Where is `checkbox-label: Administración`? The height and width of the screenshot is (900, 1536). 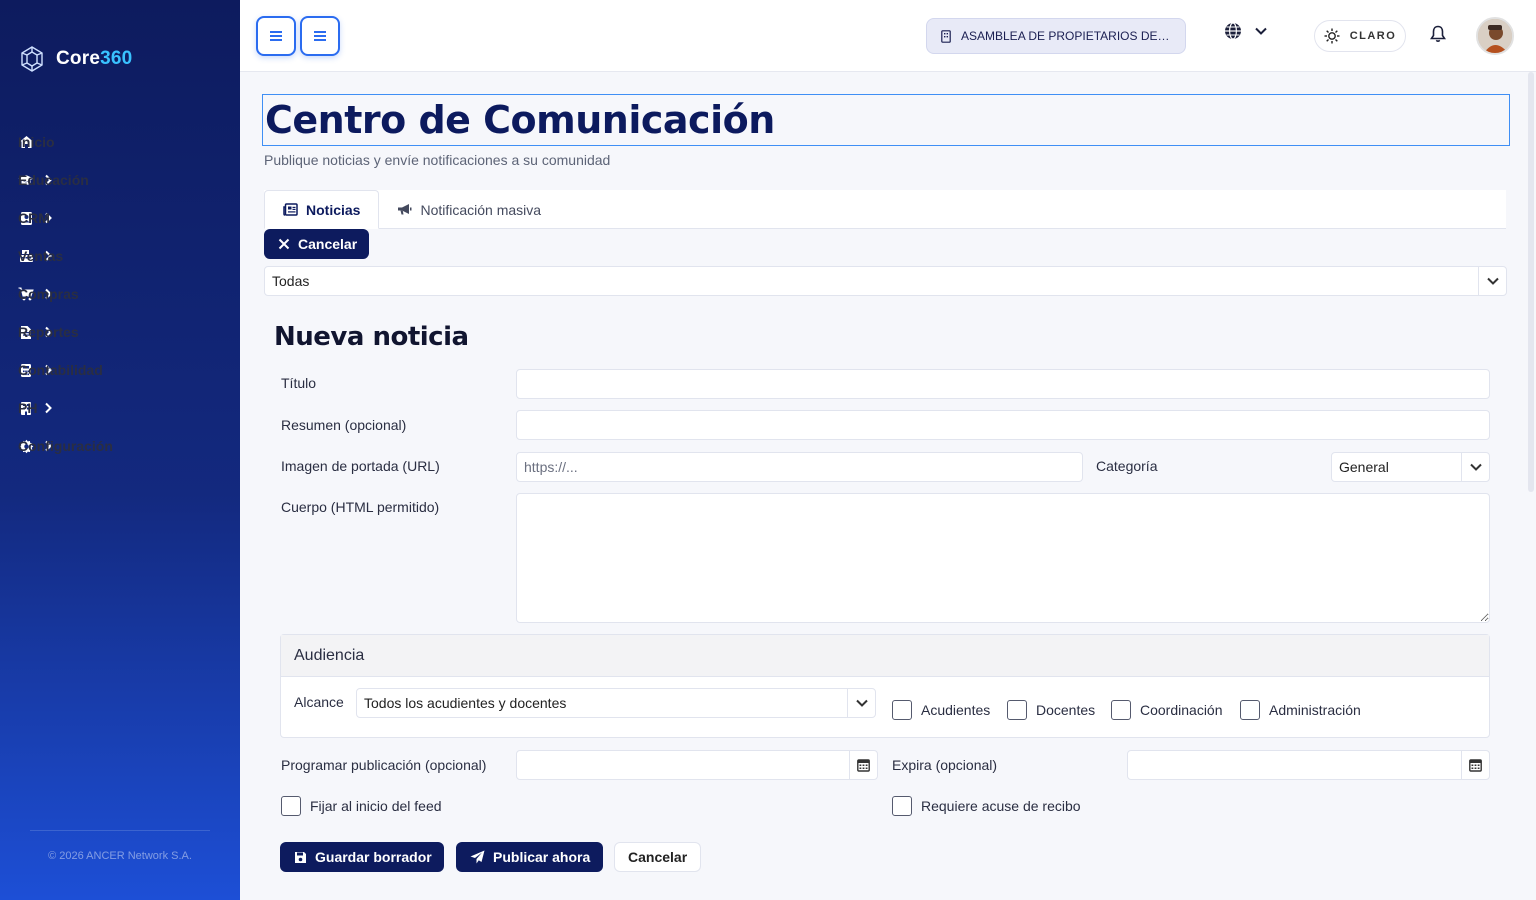 checkbox-label: Administración is located at coordinates (1315, 710).